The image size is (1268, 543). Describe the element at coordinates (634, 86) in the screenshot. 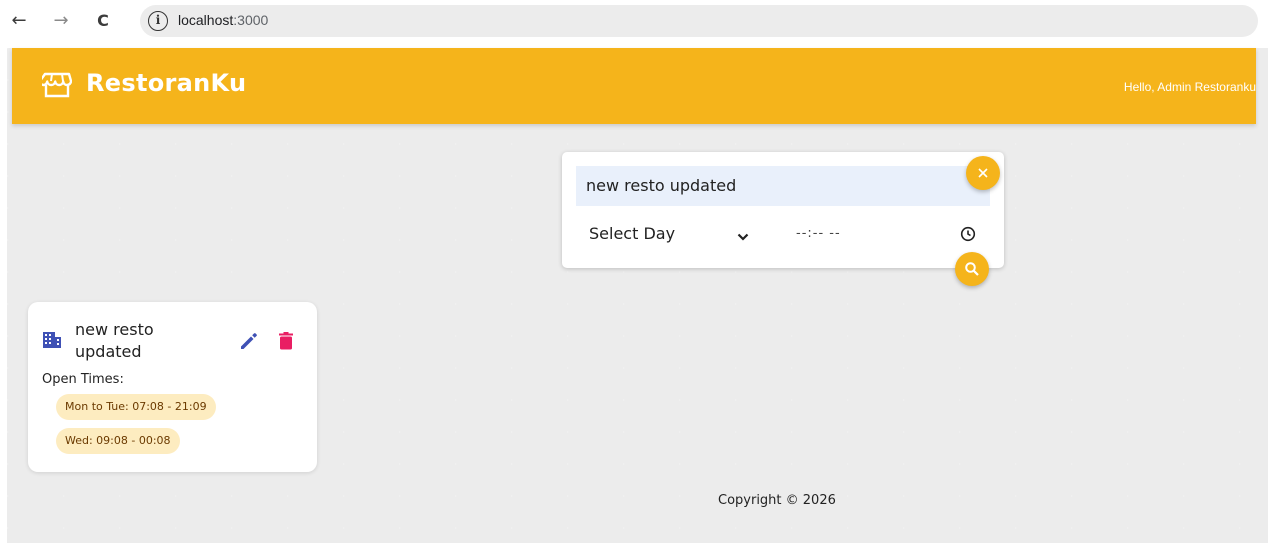

I see `app-bar: RestoranKu Hello, Admin Restoranku` at that location.